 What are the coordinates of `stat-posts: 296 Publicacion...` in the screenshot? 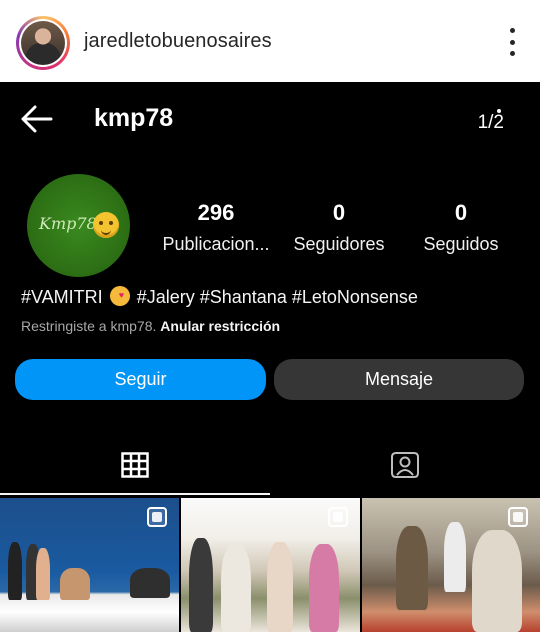 It's located at (216, 227).